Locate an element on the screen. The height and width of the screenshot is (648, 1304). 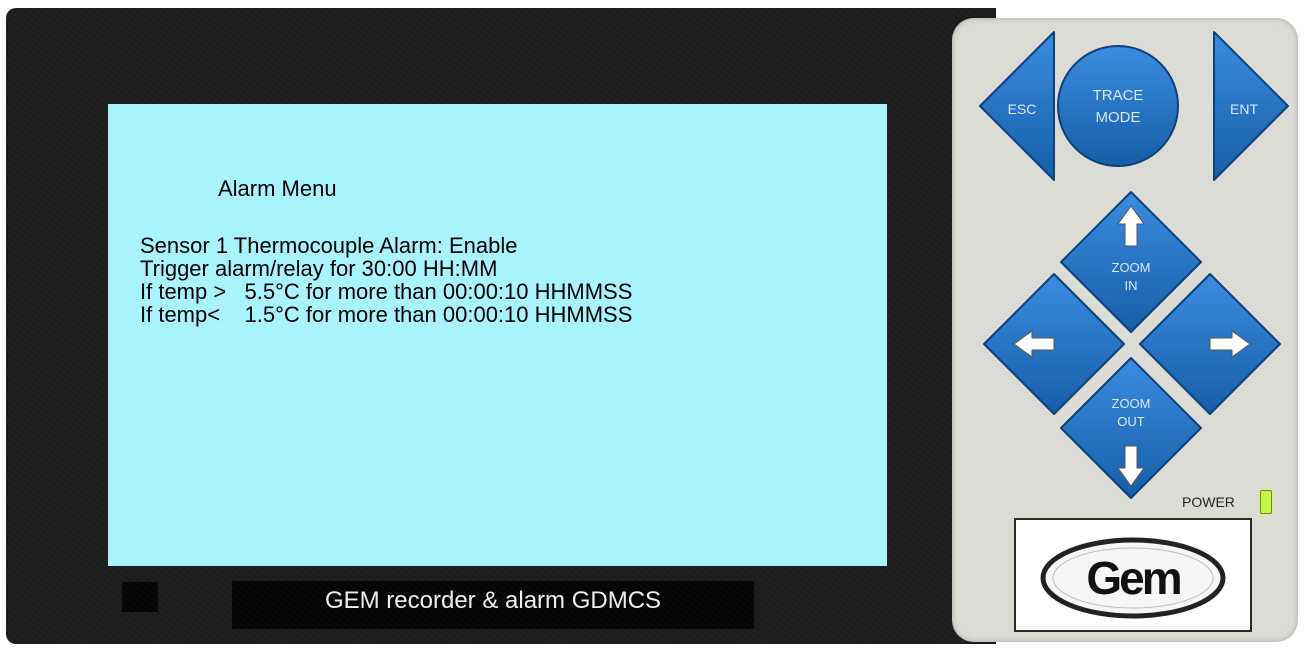
ent-label: ENT is located at coordinates (1244, 109).